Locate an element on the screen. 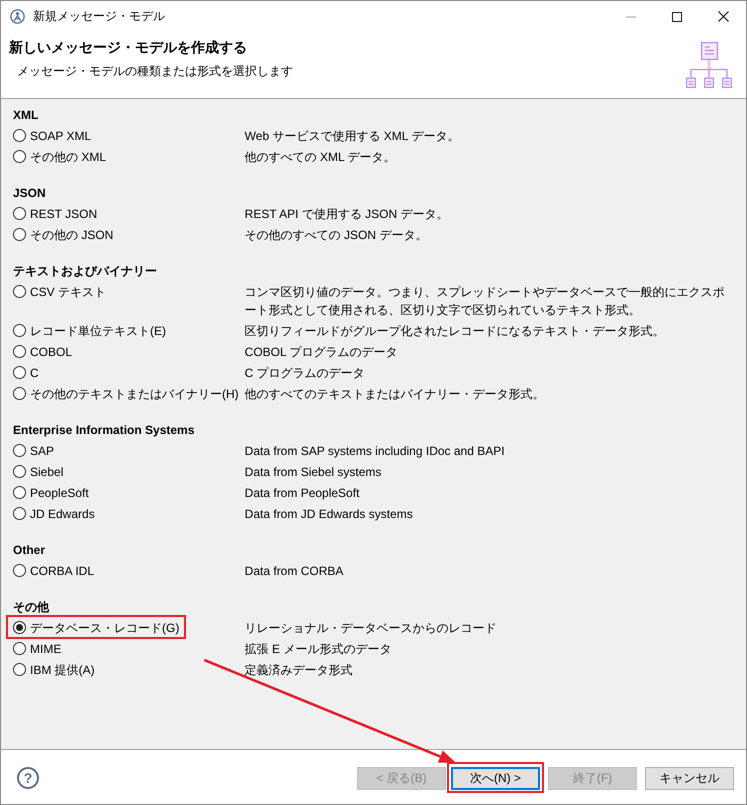 This screenshot has width=747, height=805. option-description: Data from JD Edwards systems is located at coordinates (329, 514).